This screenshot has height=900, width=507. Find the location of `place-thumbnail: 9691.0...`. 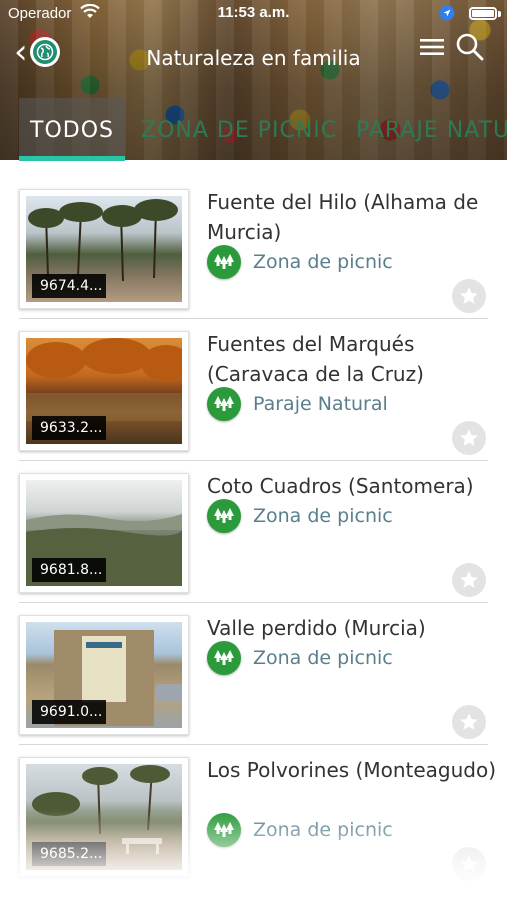

place-thumbnail: 9691.0... is located at coordinates (104, 675).